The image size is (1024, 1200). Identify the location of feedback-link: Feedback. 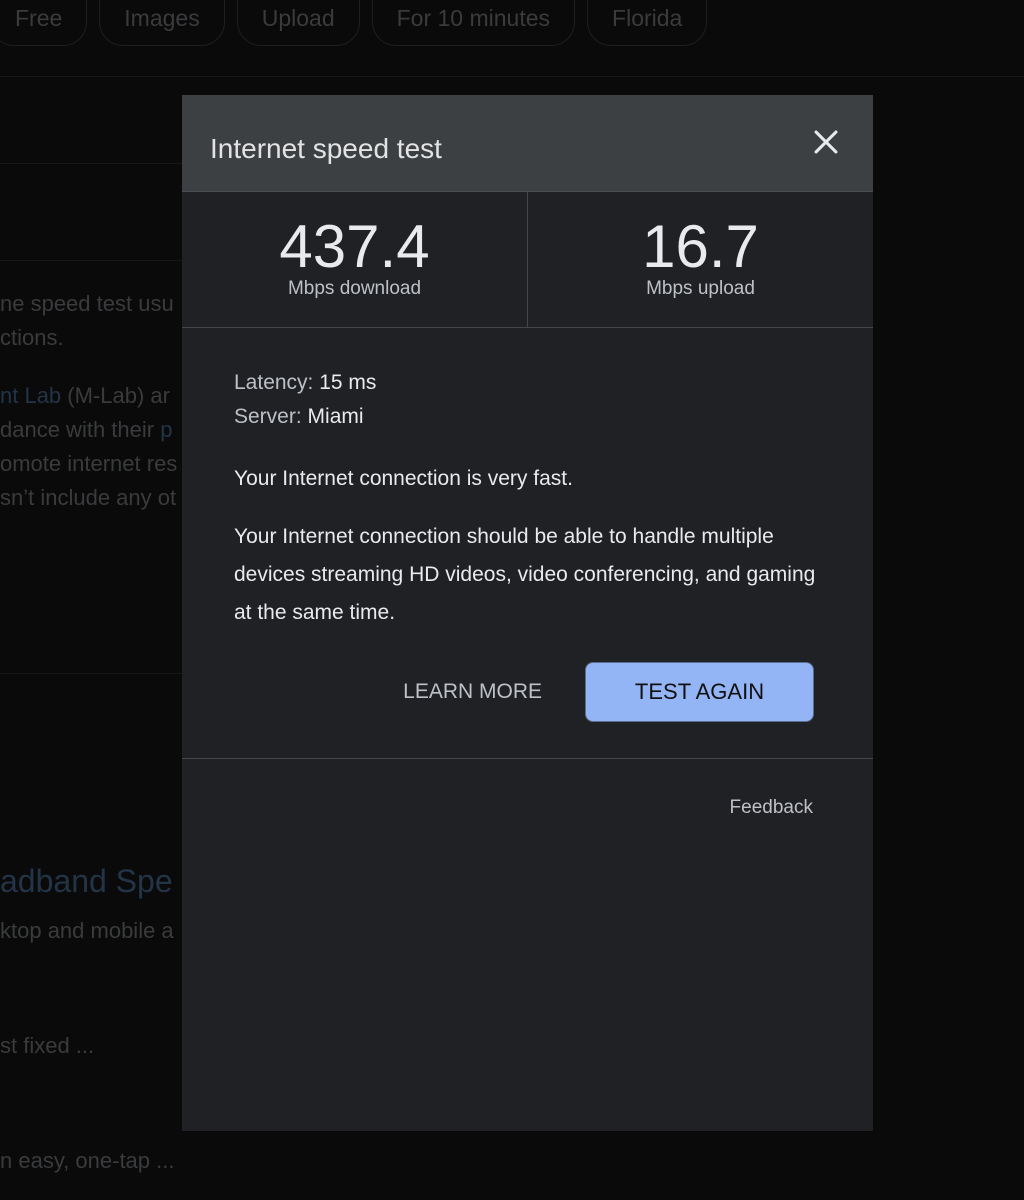
(771, 808).